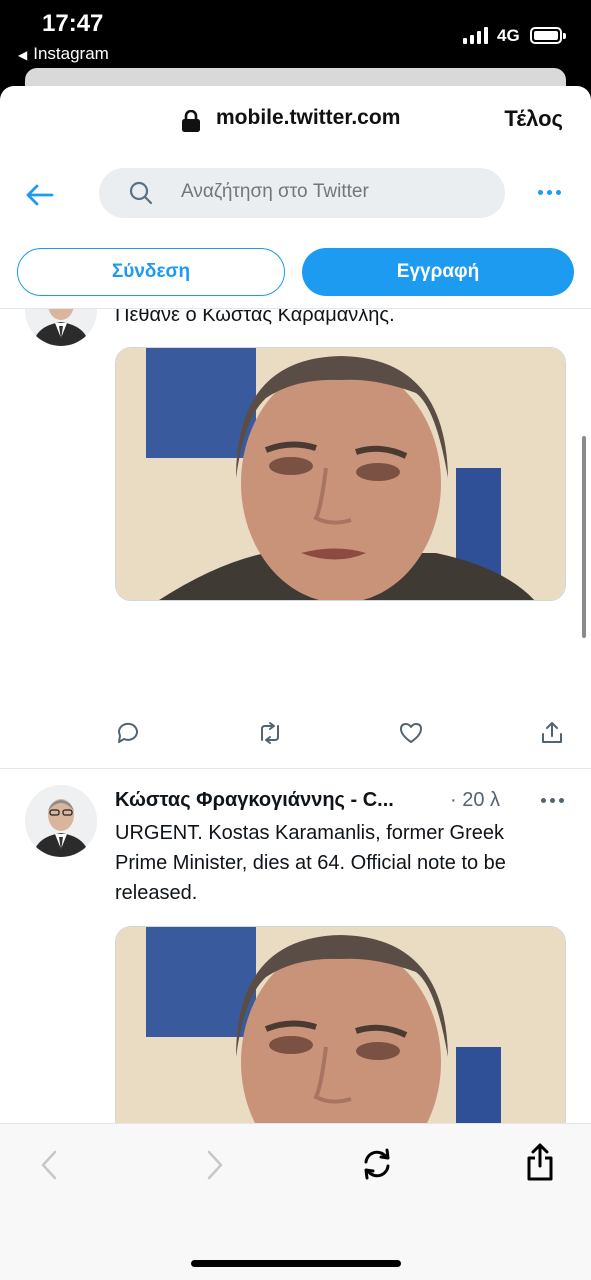 The height and width of the screenshot is (1280, 591). What do you see at coordinates (508, 35) in the screenshot?
I see `network-type: 4G` at bounding box center [508, 35].